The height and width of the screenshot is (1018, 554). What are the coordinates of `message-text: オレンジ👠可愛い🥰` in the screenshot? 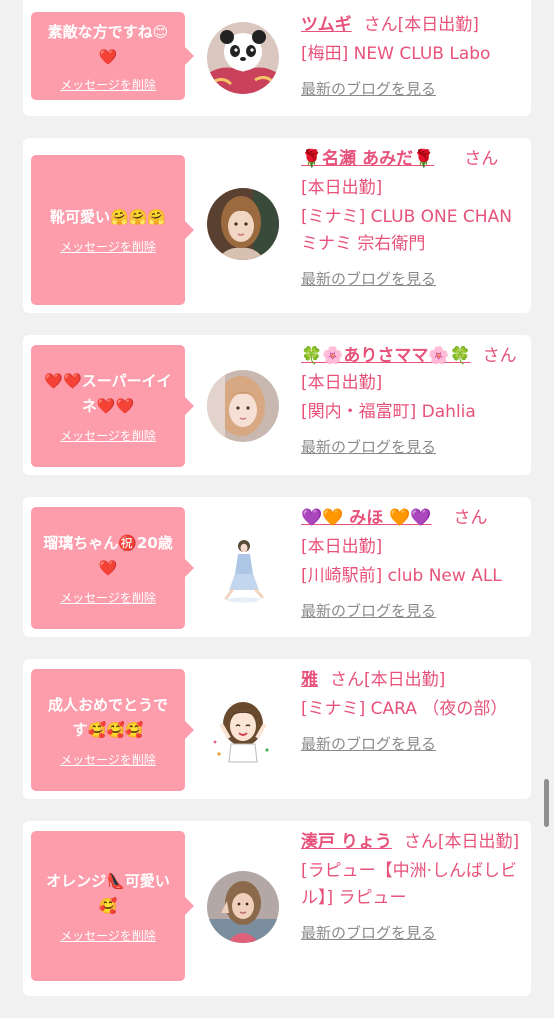 It's located at (108, 893).